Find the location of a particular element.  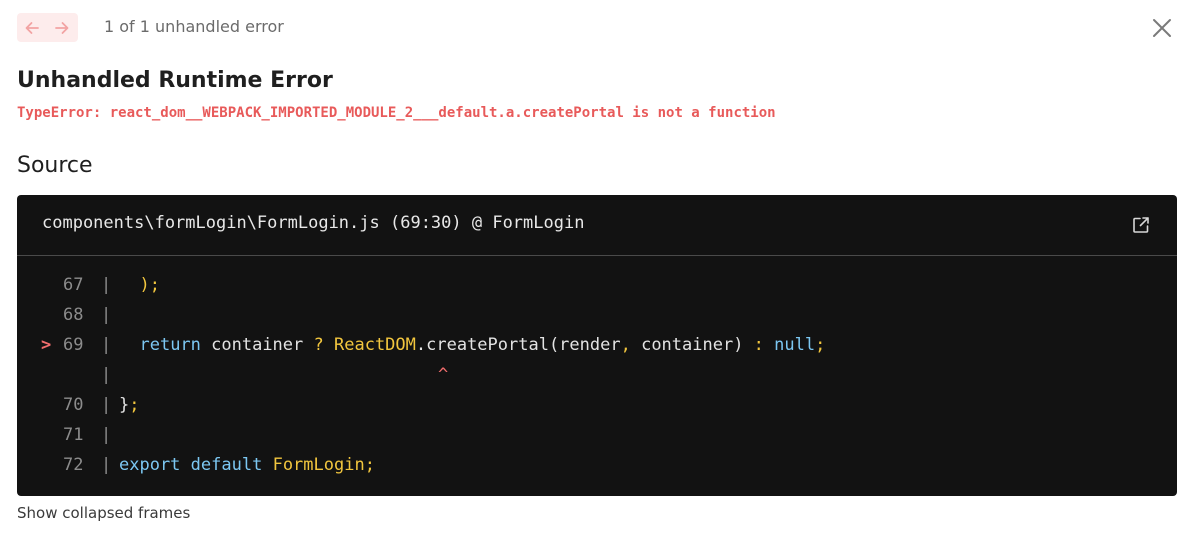

external-link-icon is located at coordinates (1141, 225).